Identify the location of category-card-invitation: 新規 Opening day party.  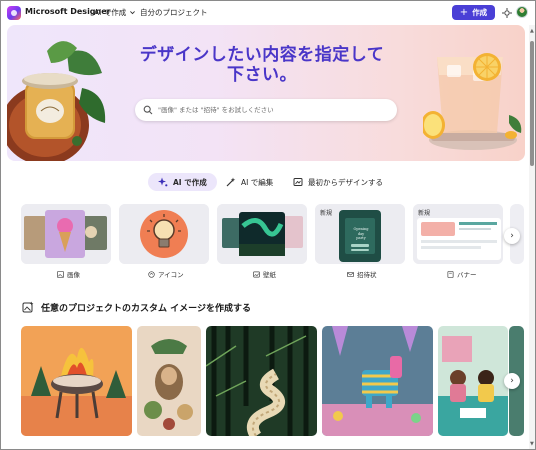
(360, 234).